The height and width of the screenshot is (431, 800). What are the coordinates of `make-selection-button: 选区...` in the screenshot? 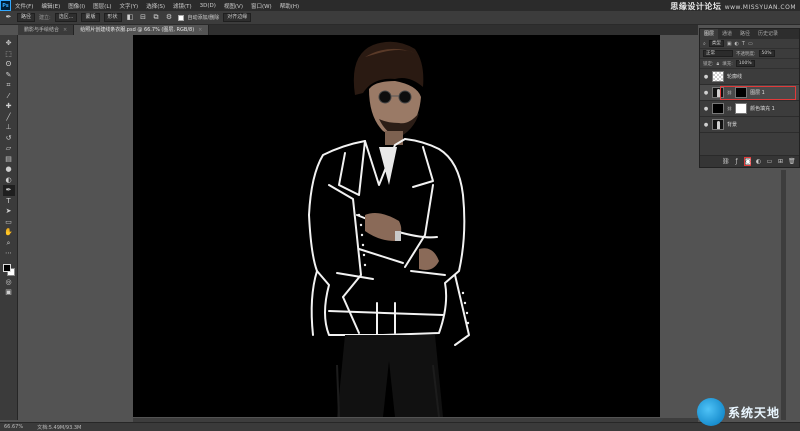 It's located at (66, 17).